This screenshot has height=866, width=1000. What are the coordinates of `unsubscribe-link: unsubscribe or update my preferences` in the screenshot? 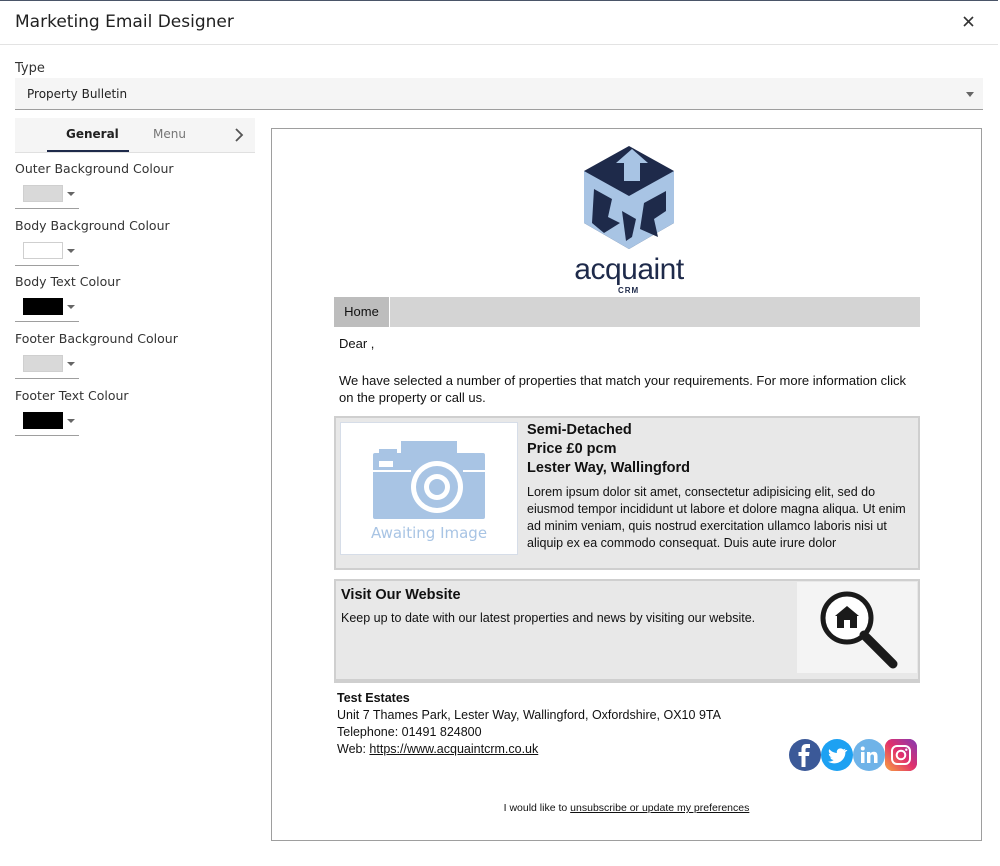 It's located at (659, 808).